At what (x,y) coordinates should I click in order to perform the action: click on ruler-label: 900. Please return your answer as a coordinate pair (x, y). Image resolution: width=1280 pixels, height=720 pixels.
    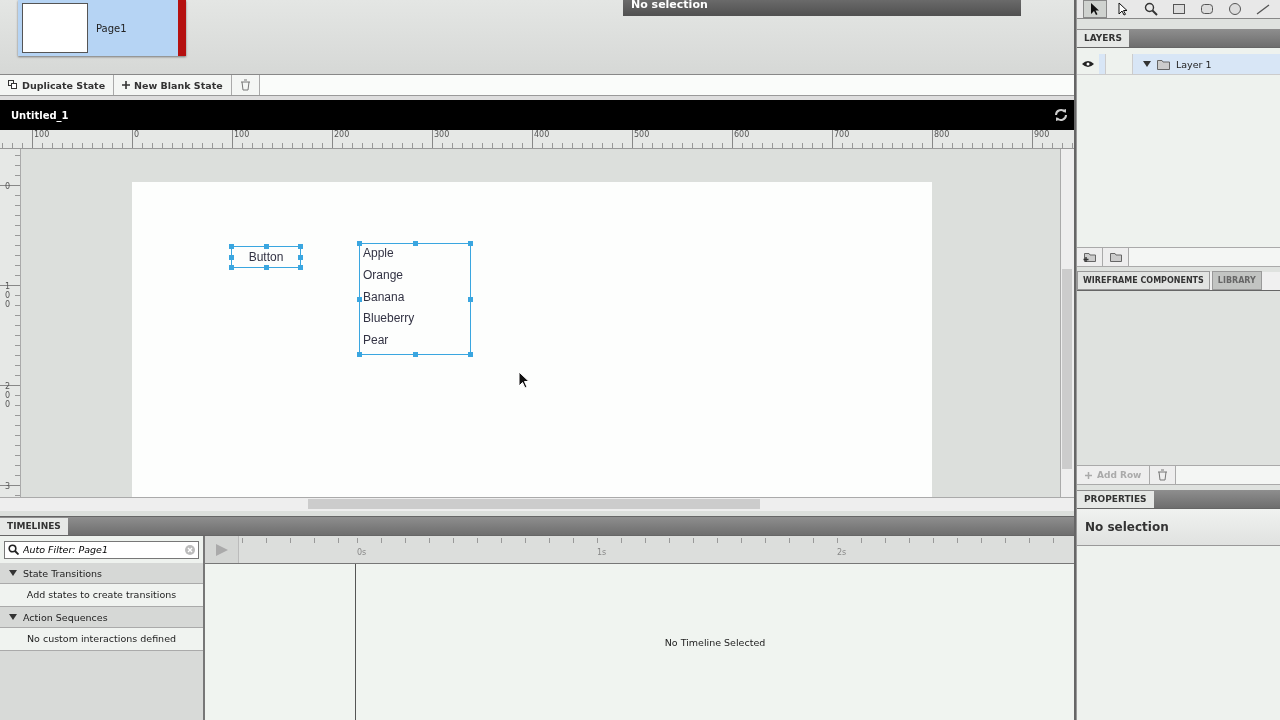
    Looking at the image, I should click on (1042, 134).